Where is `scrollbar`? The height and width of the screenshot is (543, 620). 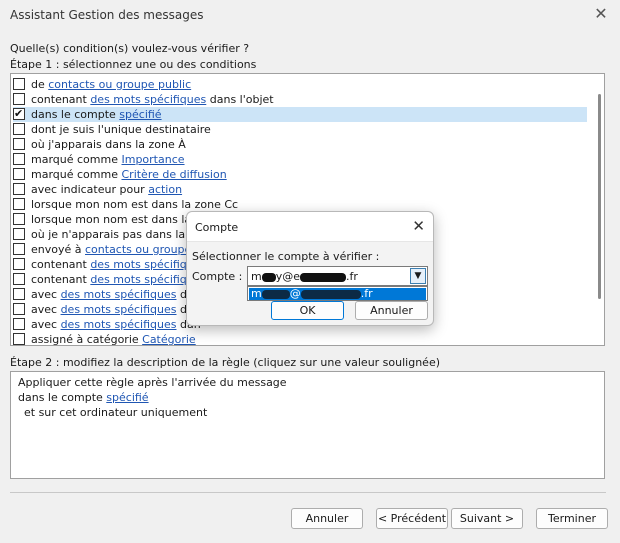
scrollbar is located at coordinates (600, 210).